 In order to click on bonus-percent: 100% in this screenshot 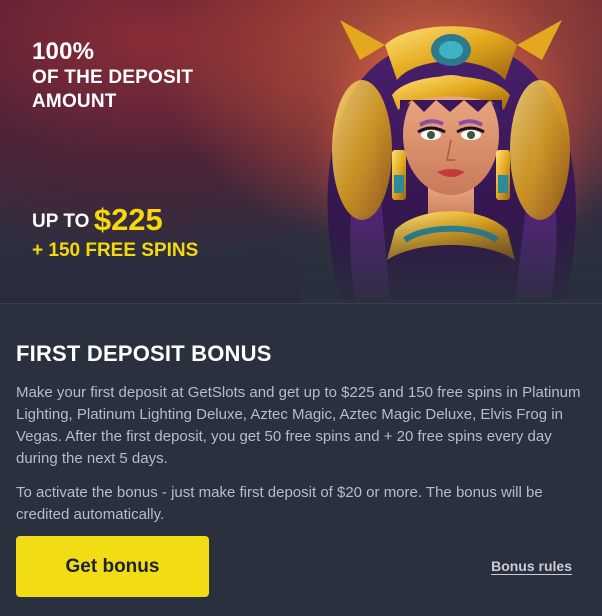, I will do `click(63, 51)`.